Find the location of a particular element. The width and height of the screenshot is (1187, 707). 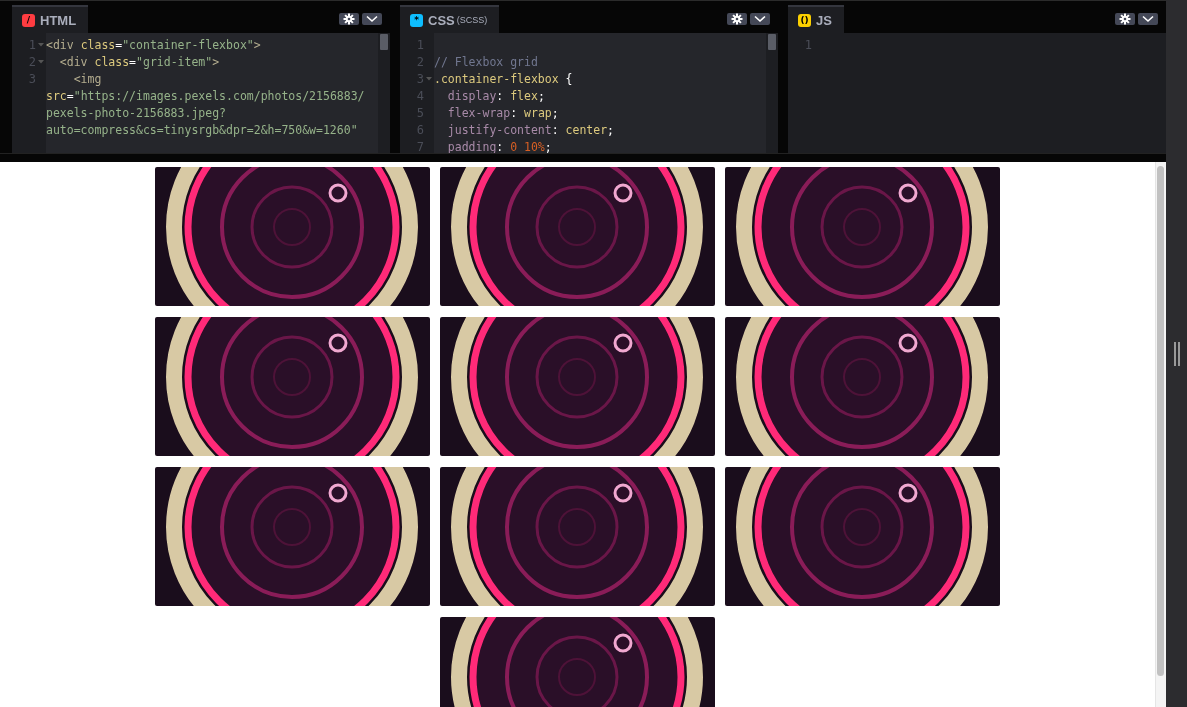

code-line: .container-flexbox { is located at coordinates (503, 78).